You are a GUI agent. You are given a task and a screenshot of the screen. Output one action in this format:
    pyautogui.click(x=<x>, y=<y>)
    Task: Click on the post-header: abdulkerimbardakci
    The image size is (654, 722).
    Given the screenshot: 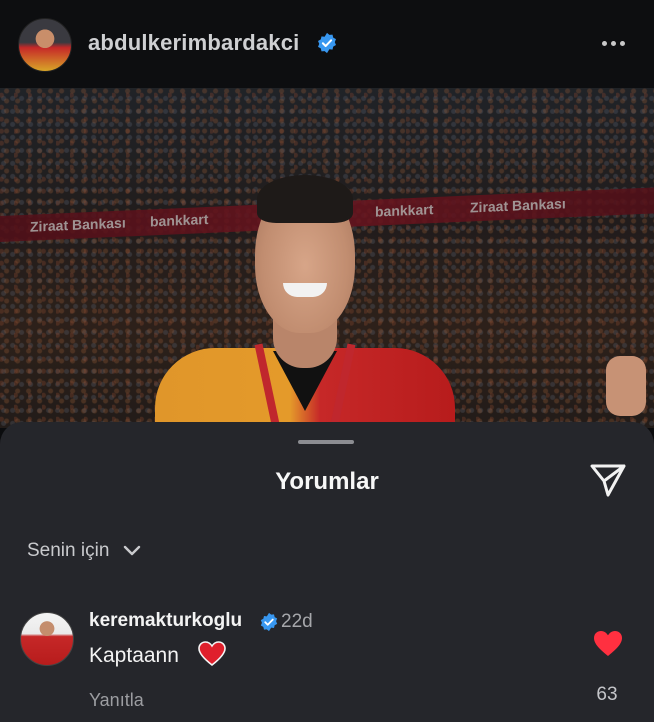 What is the action you would take?
    pyautogui.click(x=327, y=44)
    